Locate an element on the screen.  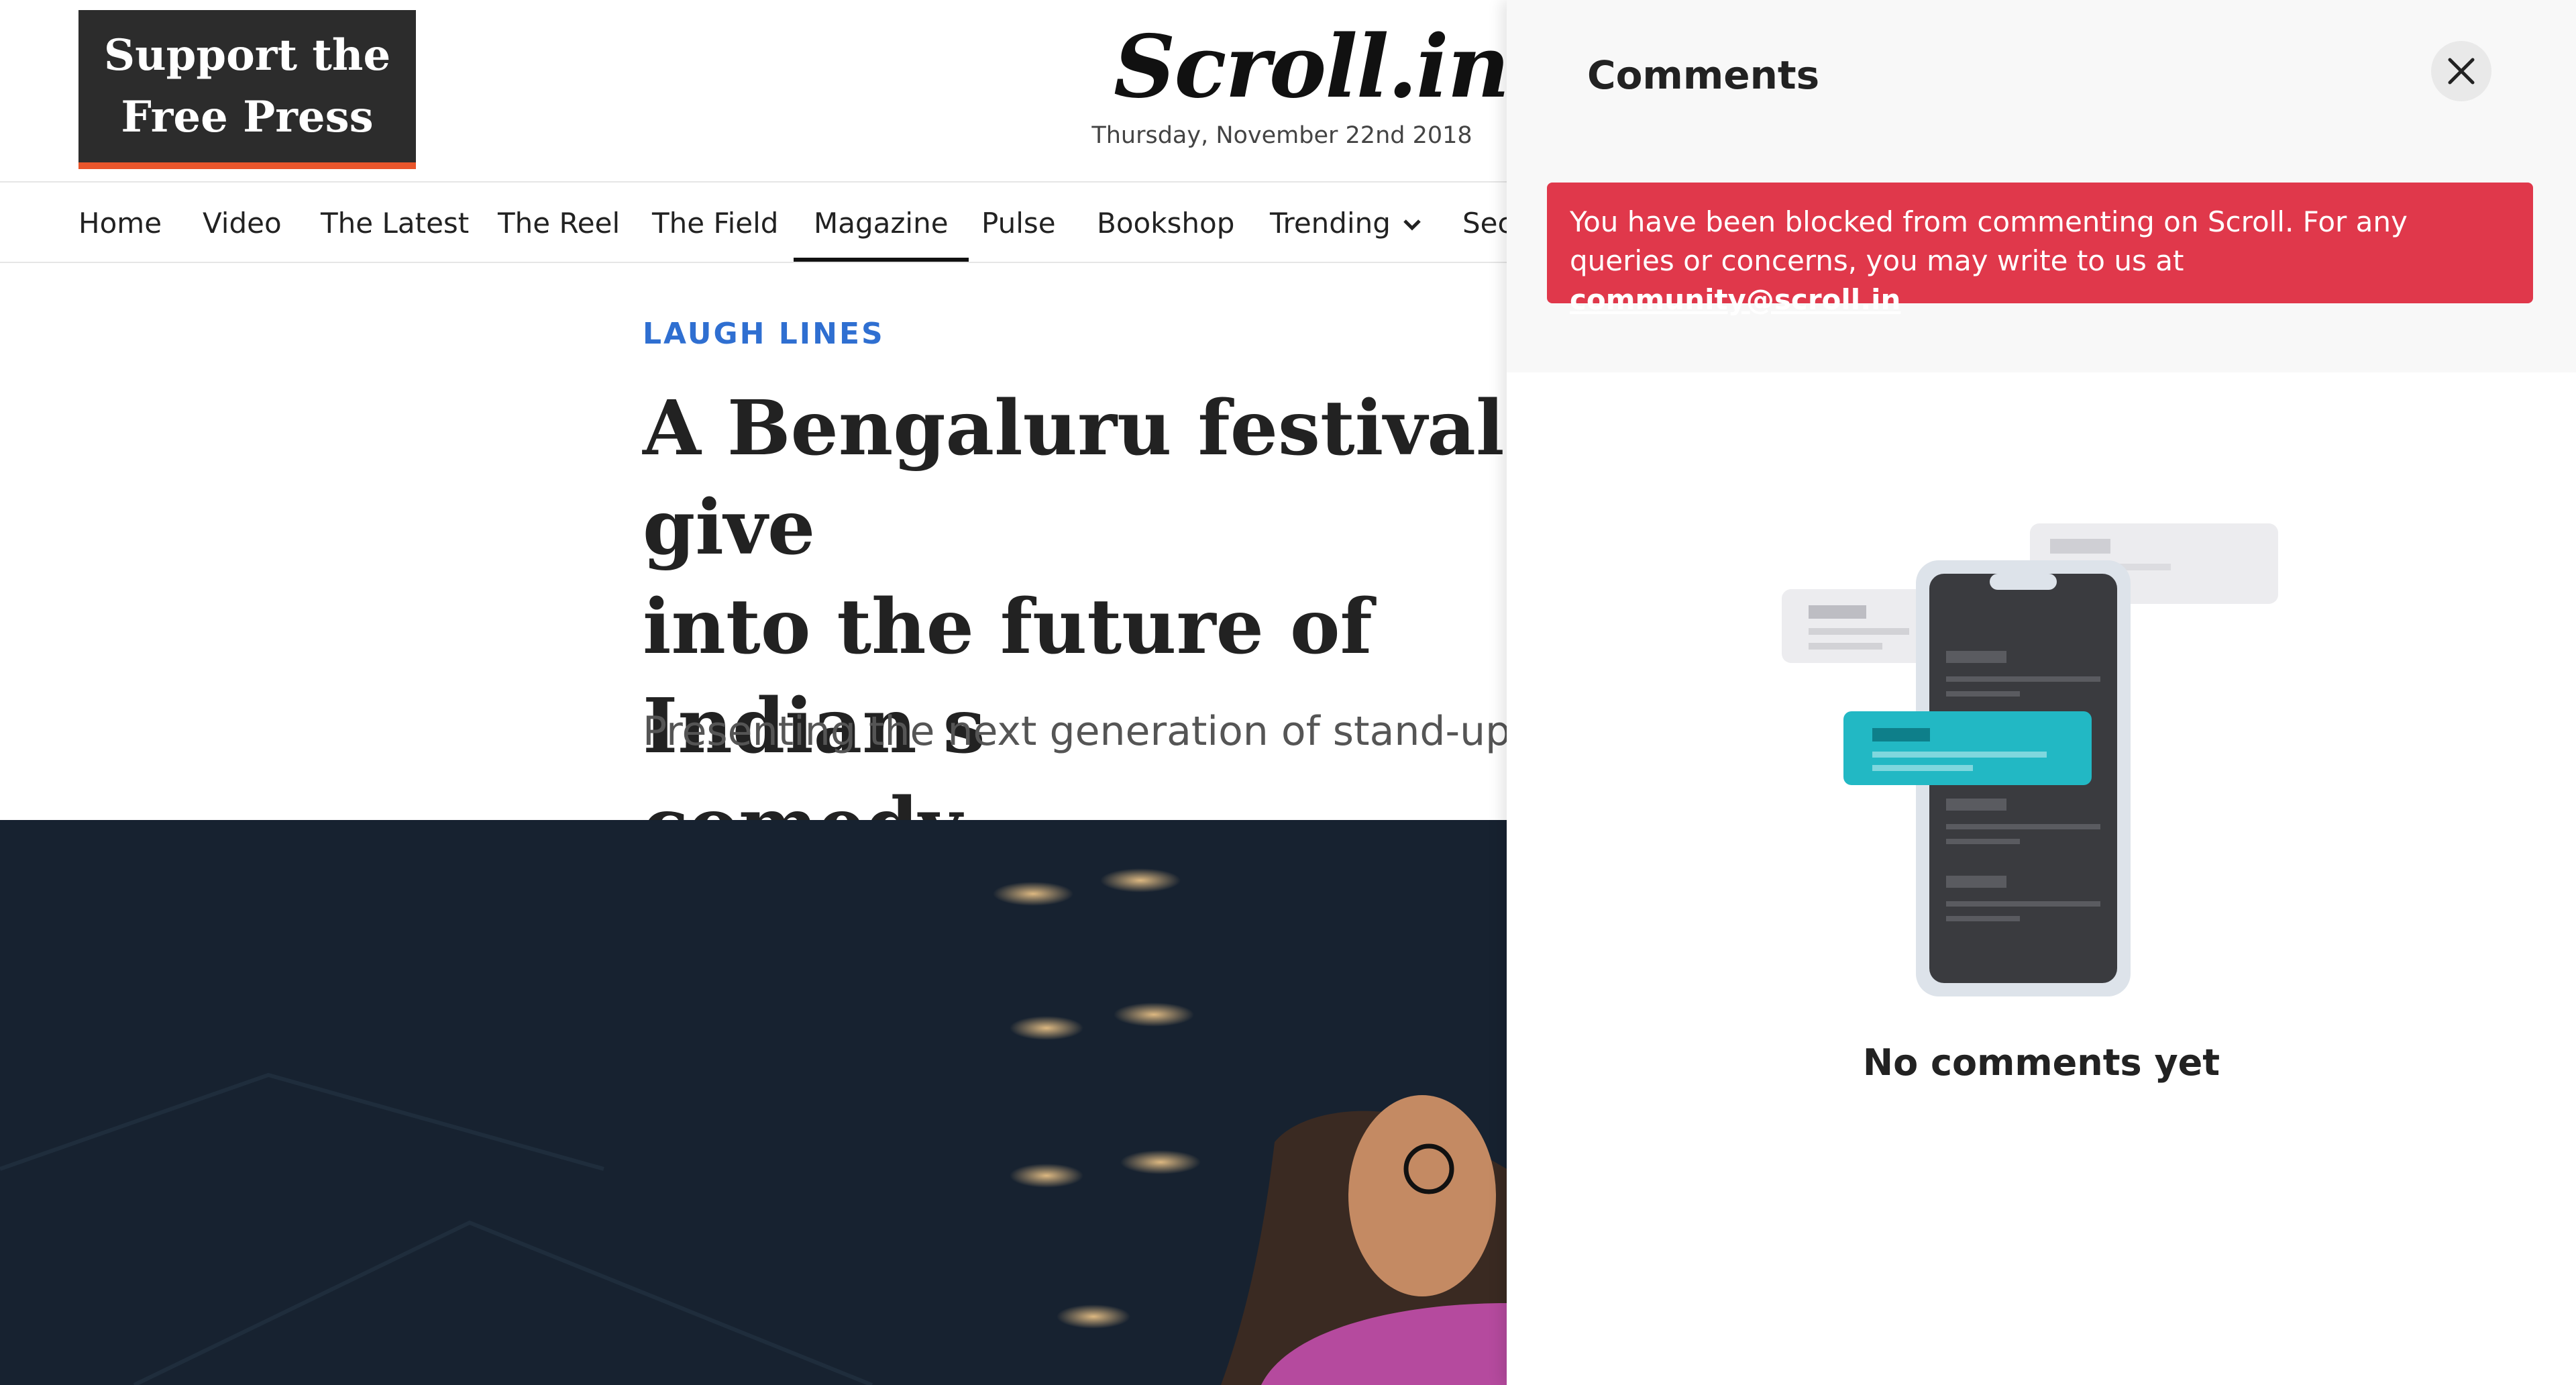
close-comments-button is located at coordinates (2461, 71).